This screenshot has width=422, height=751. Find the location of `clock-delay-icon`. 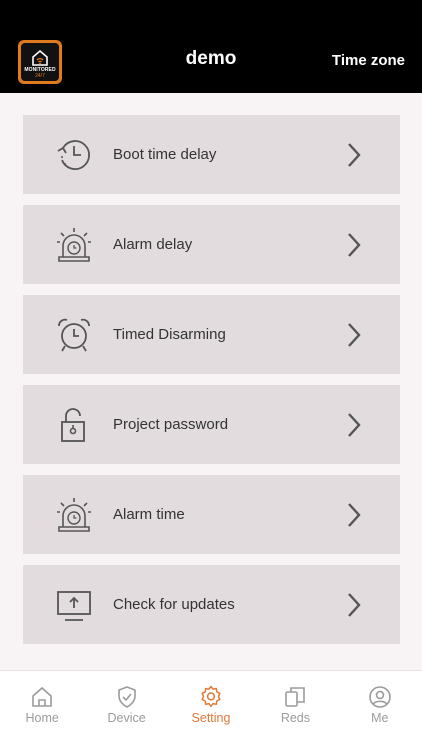

clock-delay-icon is located at coordinates (73, 155).